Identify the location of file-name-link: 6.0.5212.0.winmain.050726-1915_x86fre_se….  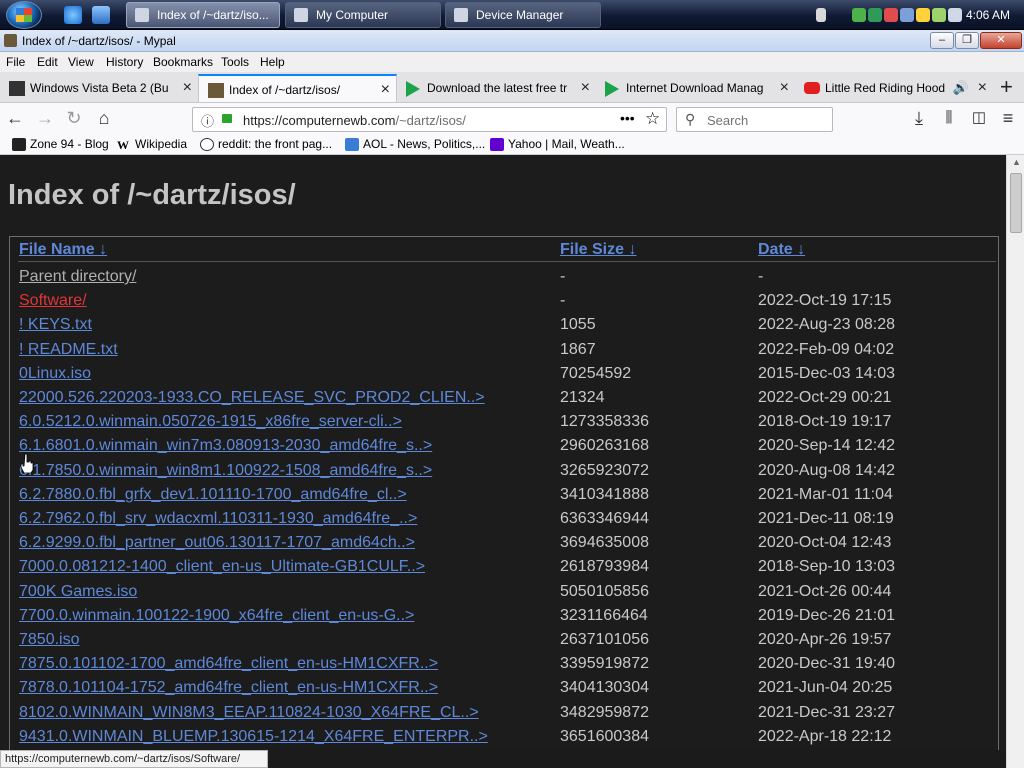
(210, 422).